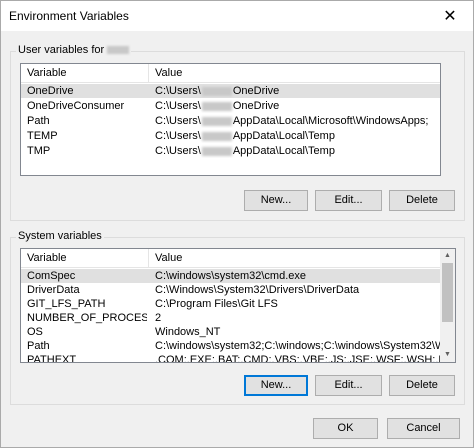 Image resolution: width=474 pixels, height=448 pixels. I want to click on variable-value: C:\windows\system32\cmd.exe, so click(230, 276).